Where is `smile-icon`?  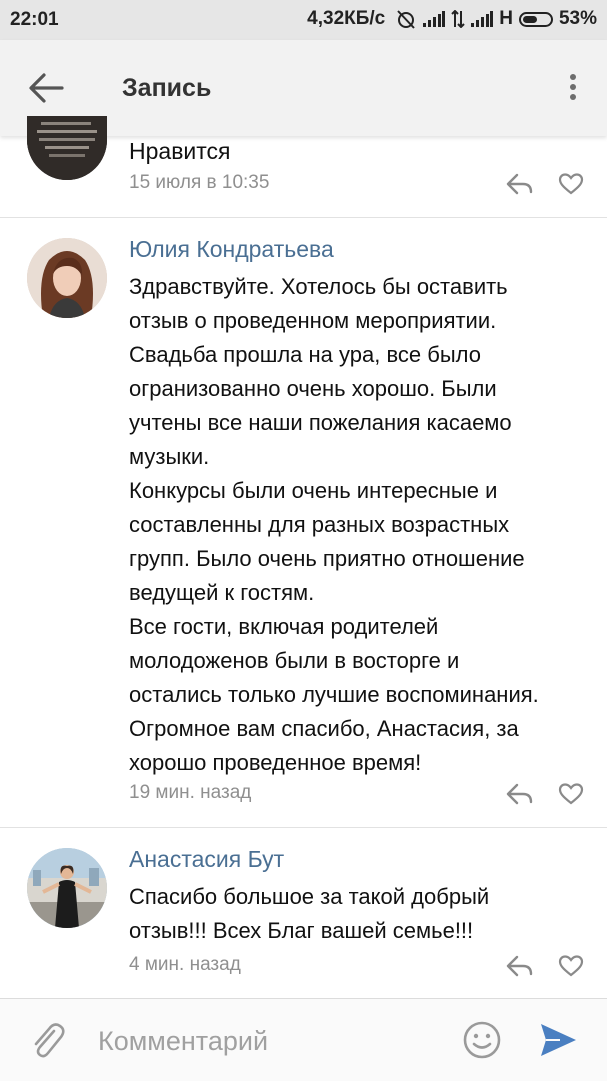
smile-icon is located at coordinates (482, 1040).